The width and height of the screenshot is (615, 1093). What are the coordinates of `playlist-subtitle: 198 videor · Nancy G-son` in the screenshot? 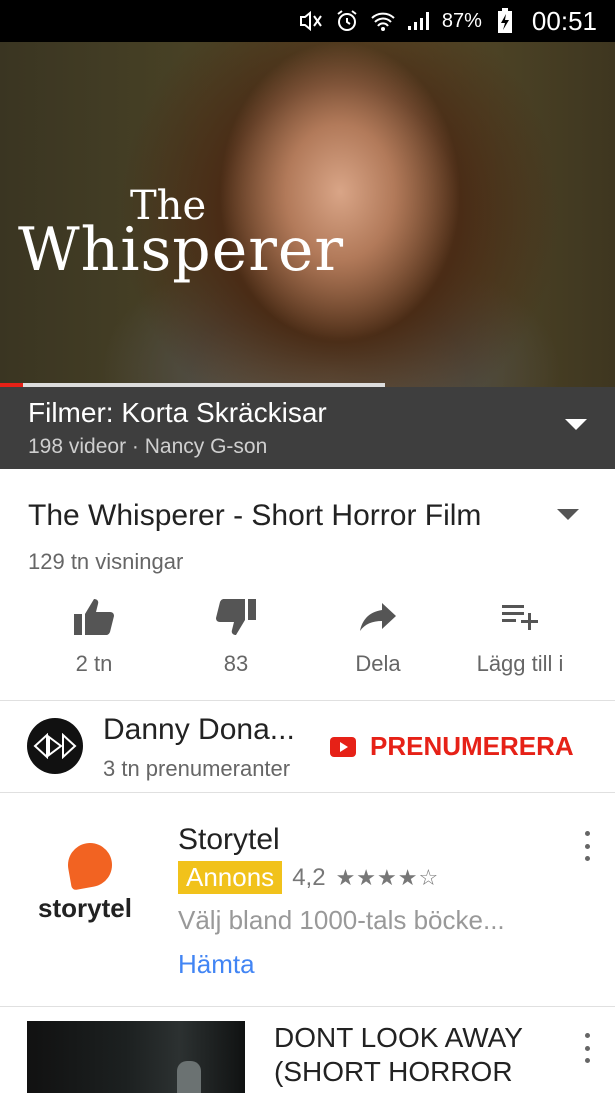 It's located at (148, 446).